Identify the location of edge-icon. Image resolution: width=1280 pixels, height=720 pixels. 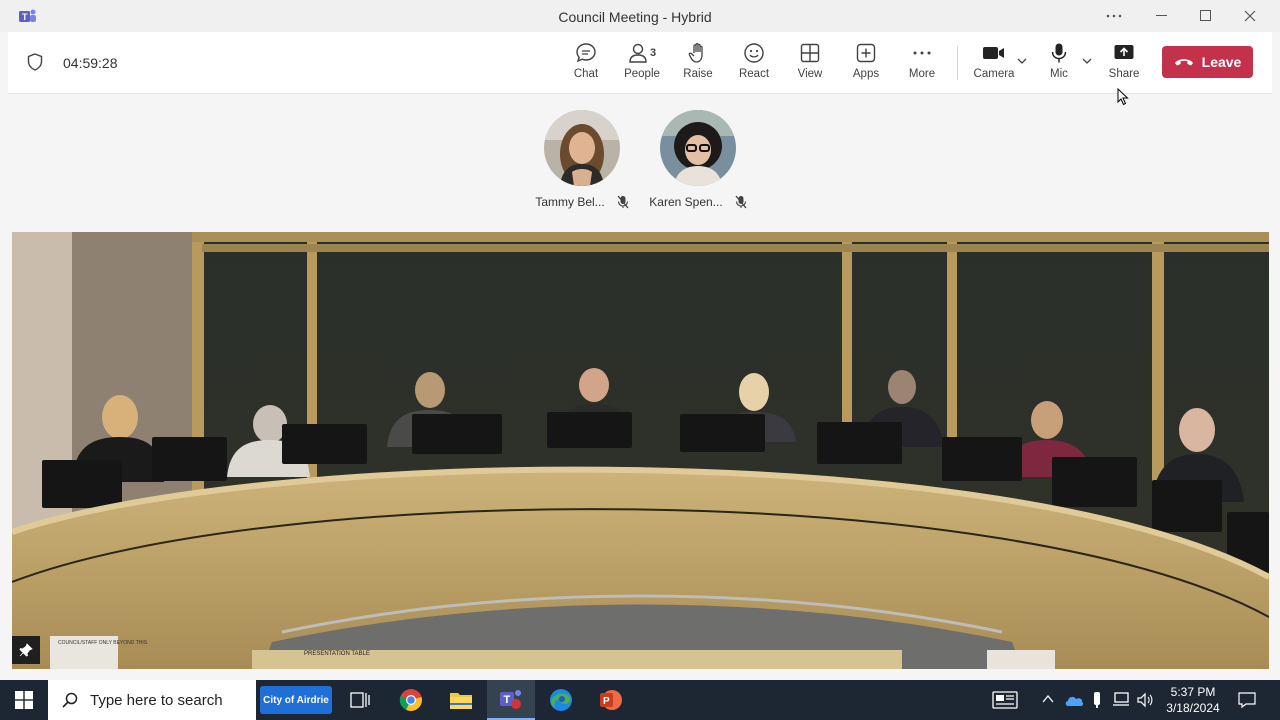
(561, 700).